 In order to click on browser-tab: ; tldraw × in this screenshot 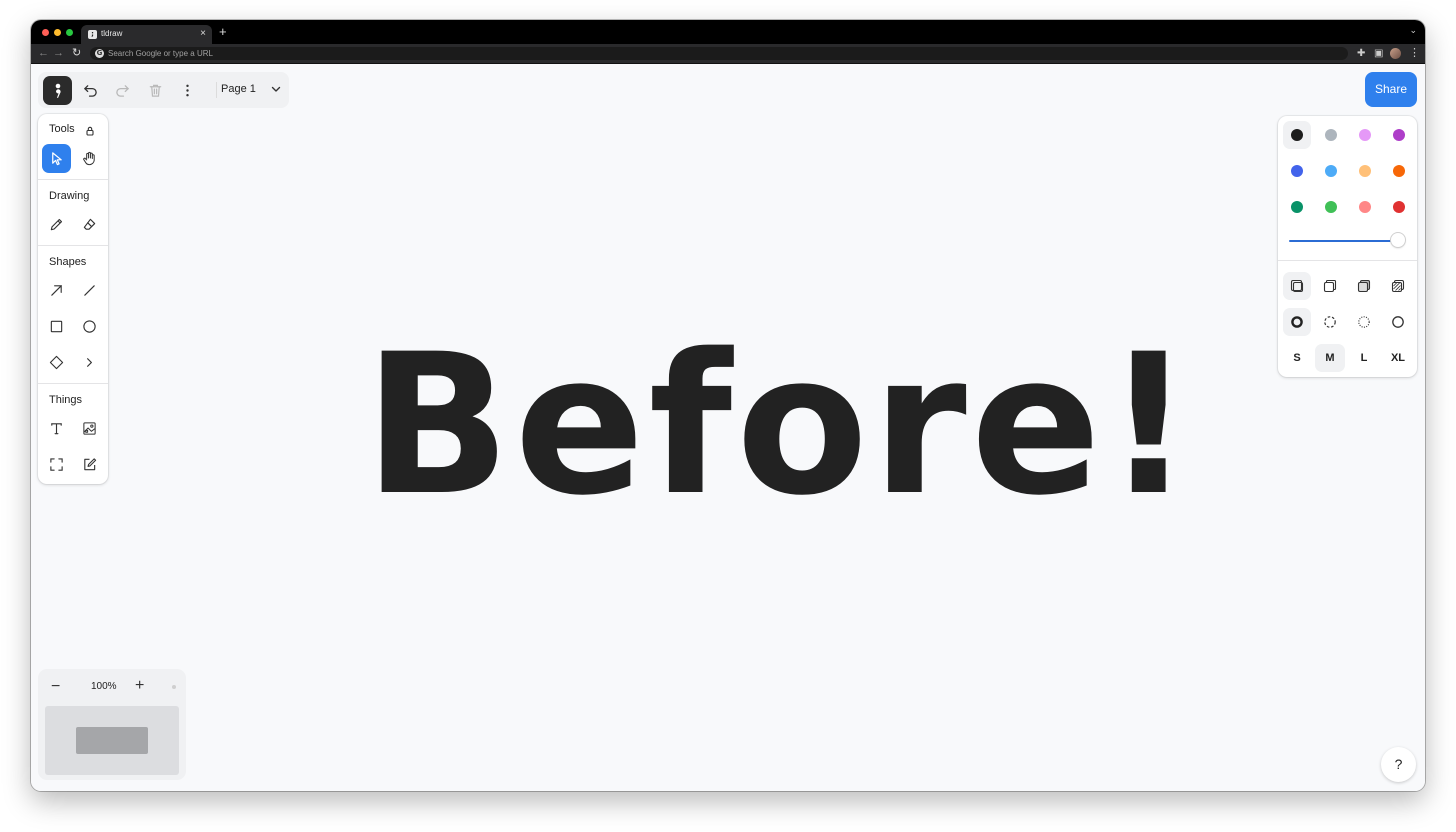, I will do `click(146, 34)`.